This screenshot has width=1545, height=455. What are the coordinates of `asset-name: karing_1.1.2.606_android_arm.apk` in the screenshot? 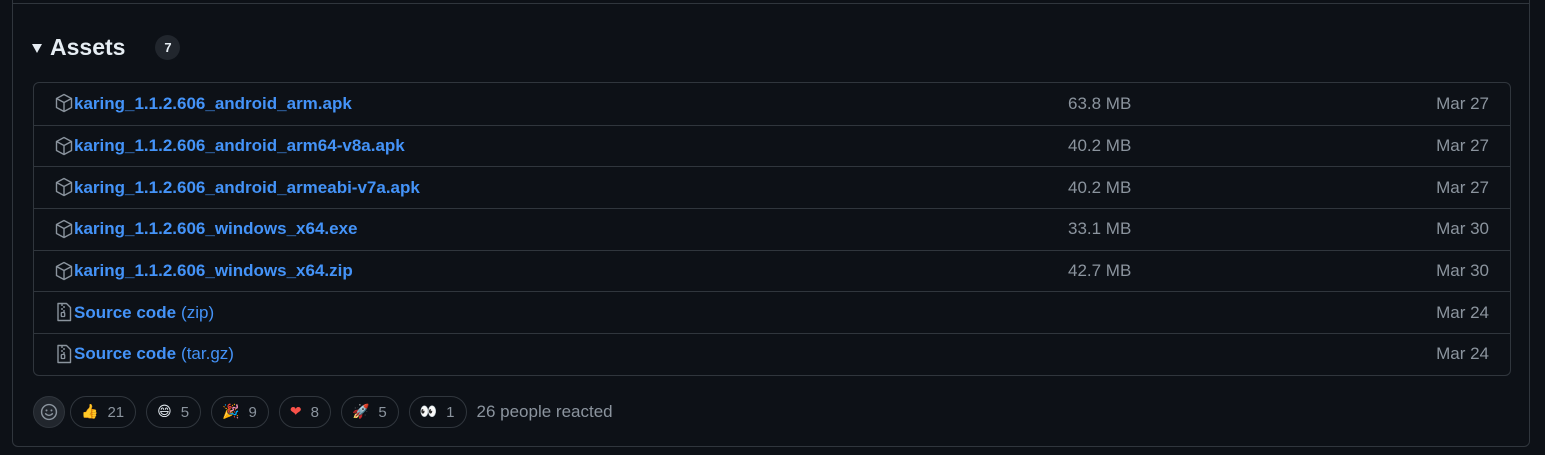 It's located at (213, 104).